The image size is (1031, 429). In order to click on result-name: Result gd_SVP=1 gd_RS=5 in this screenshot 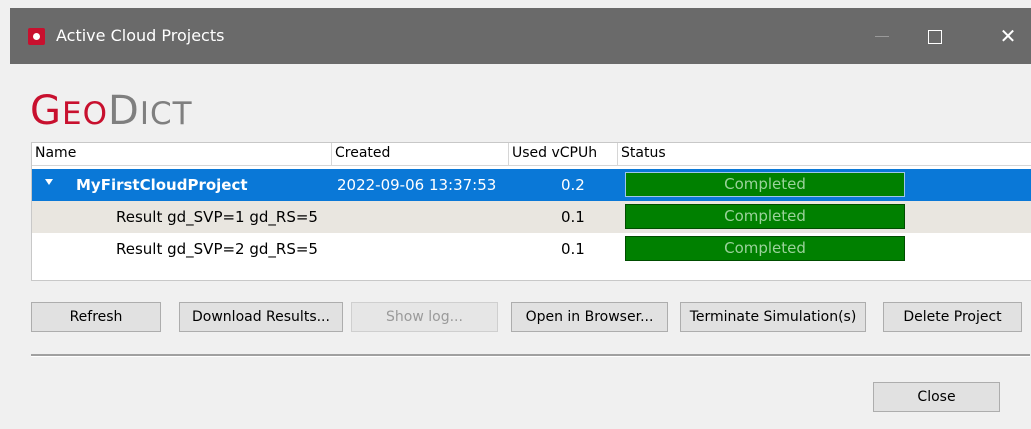, I will do `click(217, 217)`.